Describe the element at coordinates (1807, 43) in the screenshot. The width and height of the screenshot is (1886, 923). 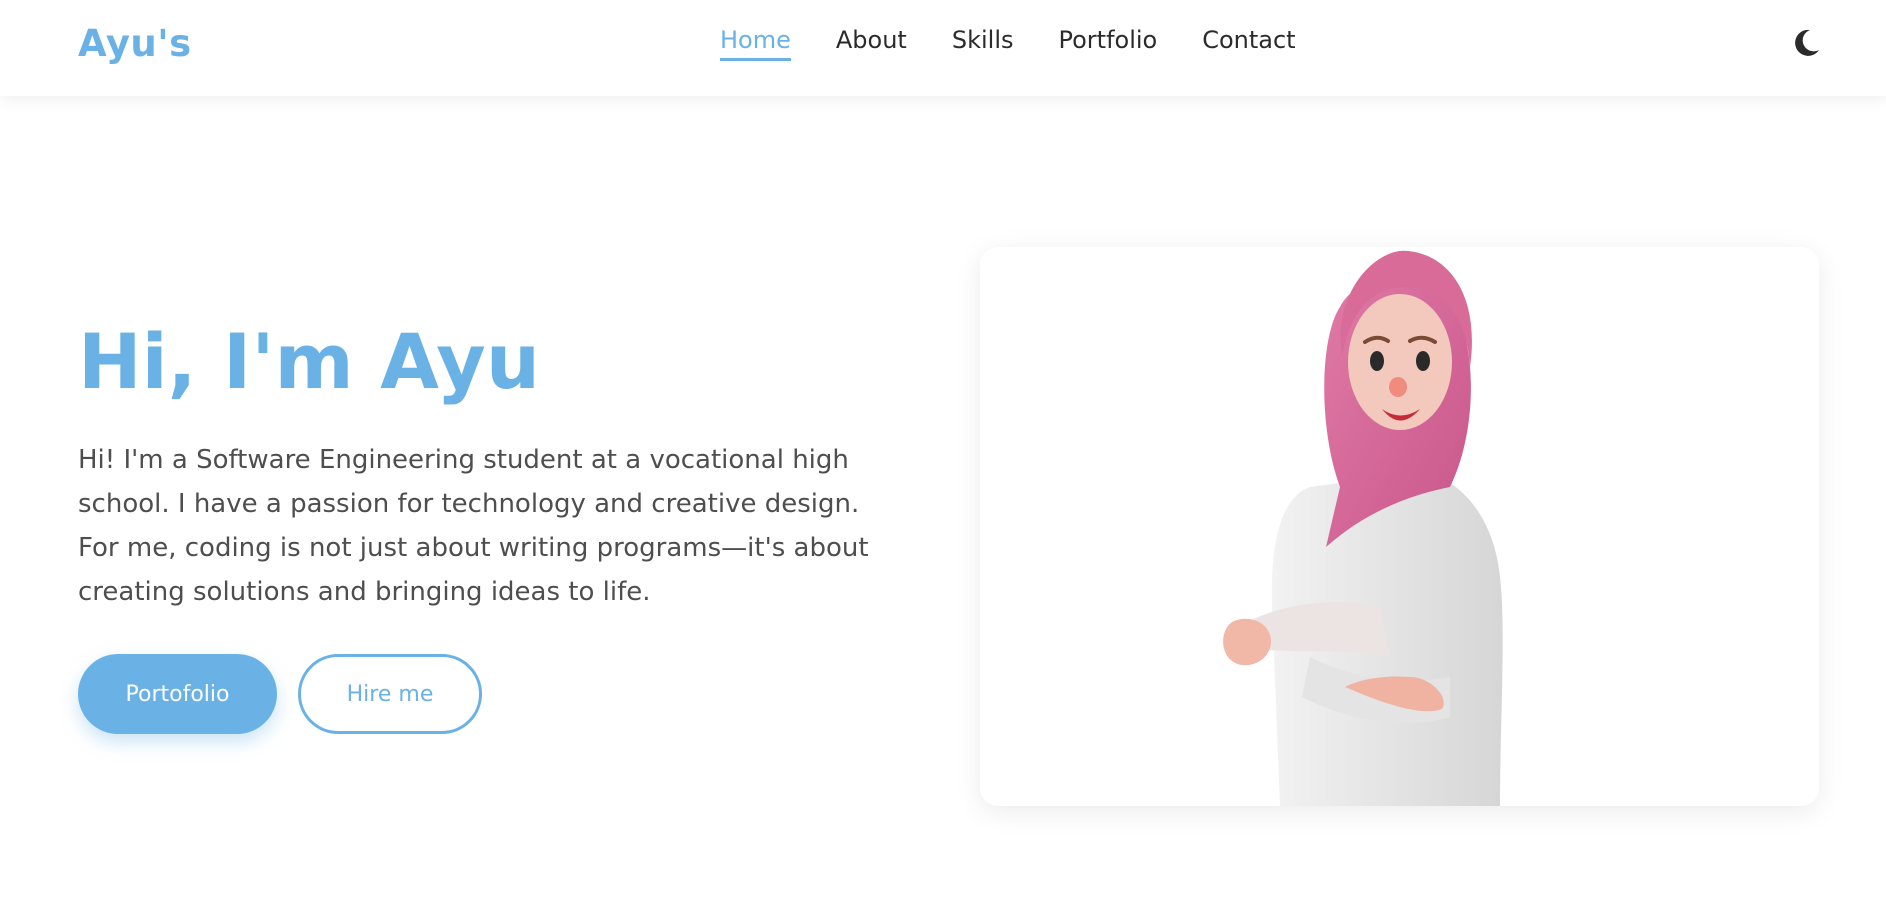
I see `moon-icon` at that location.